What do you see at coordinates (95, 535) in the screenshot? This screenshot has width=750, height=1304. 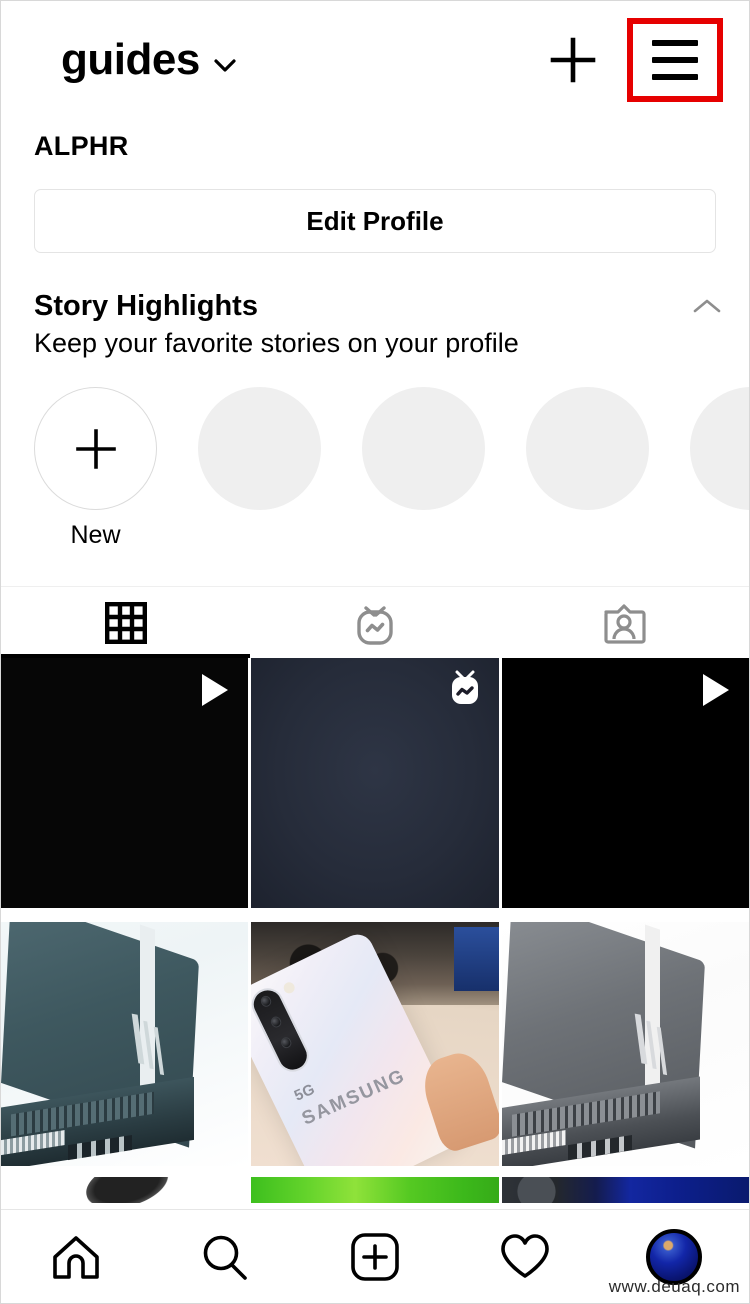 I see `story-highlight-label: New` at bounding box center [95, 535].